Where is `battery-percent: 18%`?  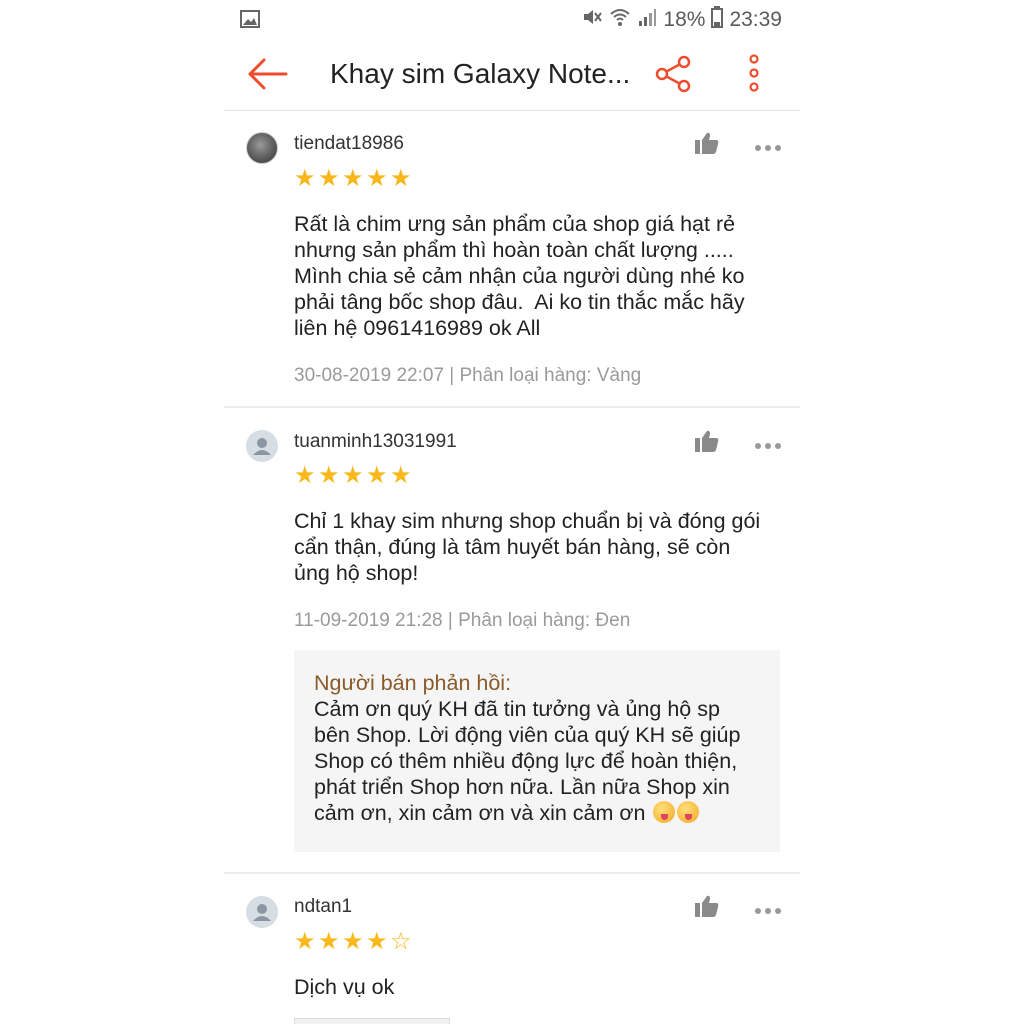
battery-percent: 18% is located at coordinates (684, 19).